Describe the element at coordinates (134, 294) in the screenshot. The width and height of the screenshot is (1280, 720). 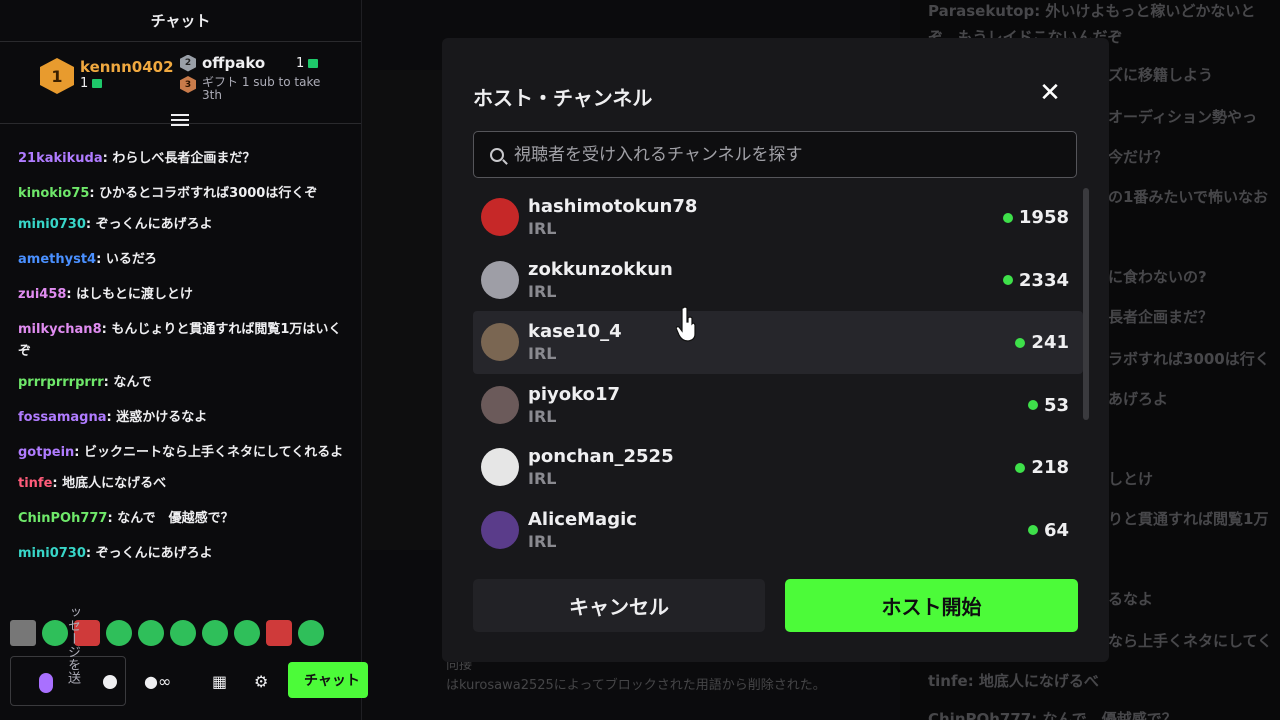
I see `chat-message-text: はしもとに渡しとけ` at that location.